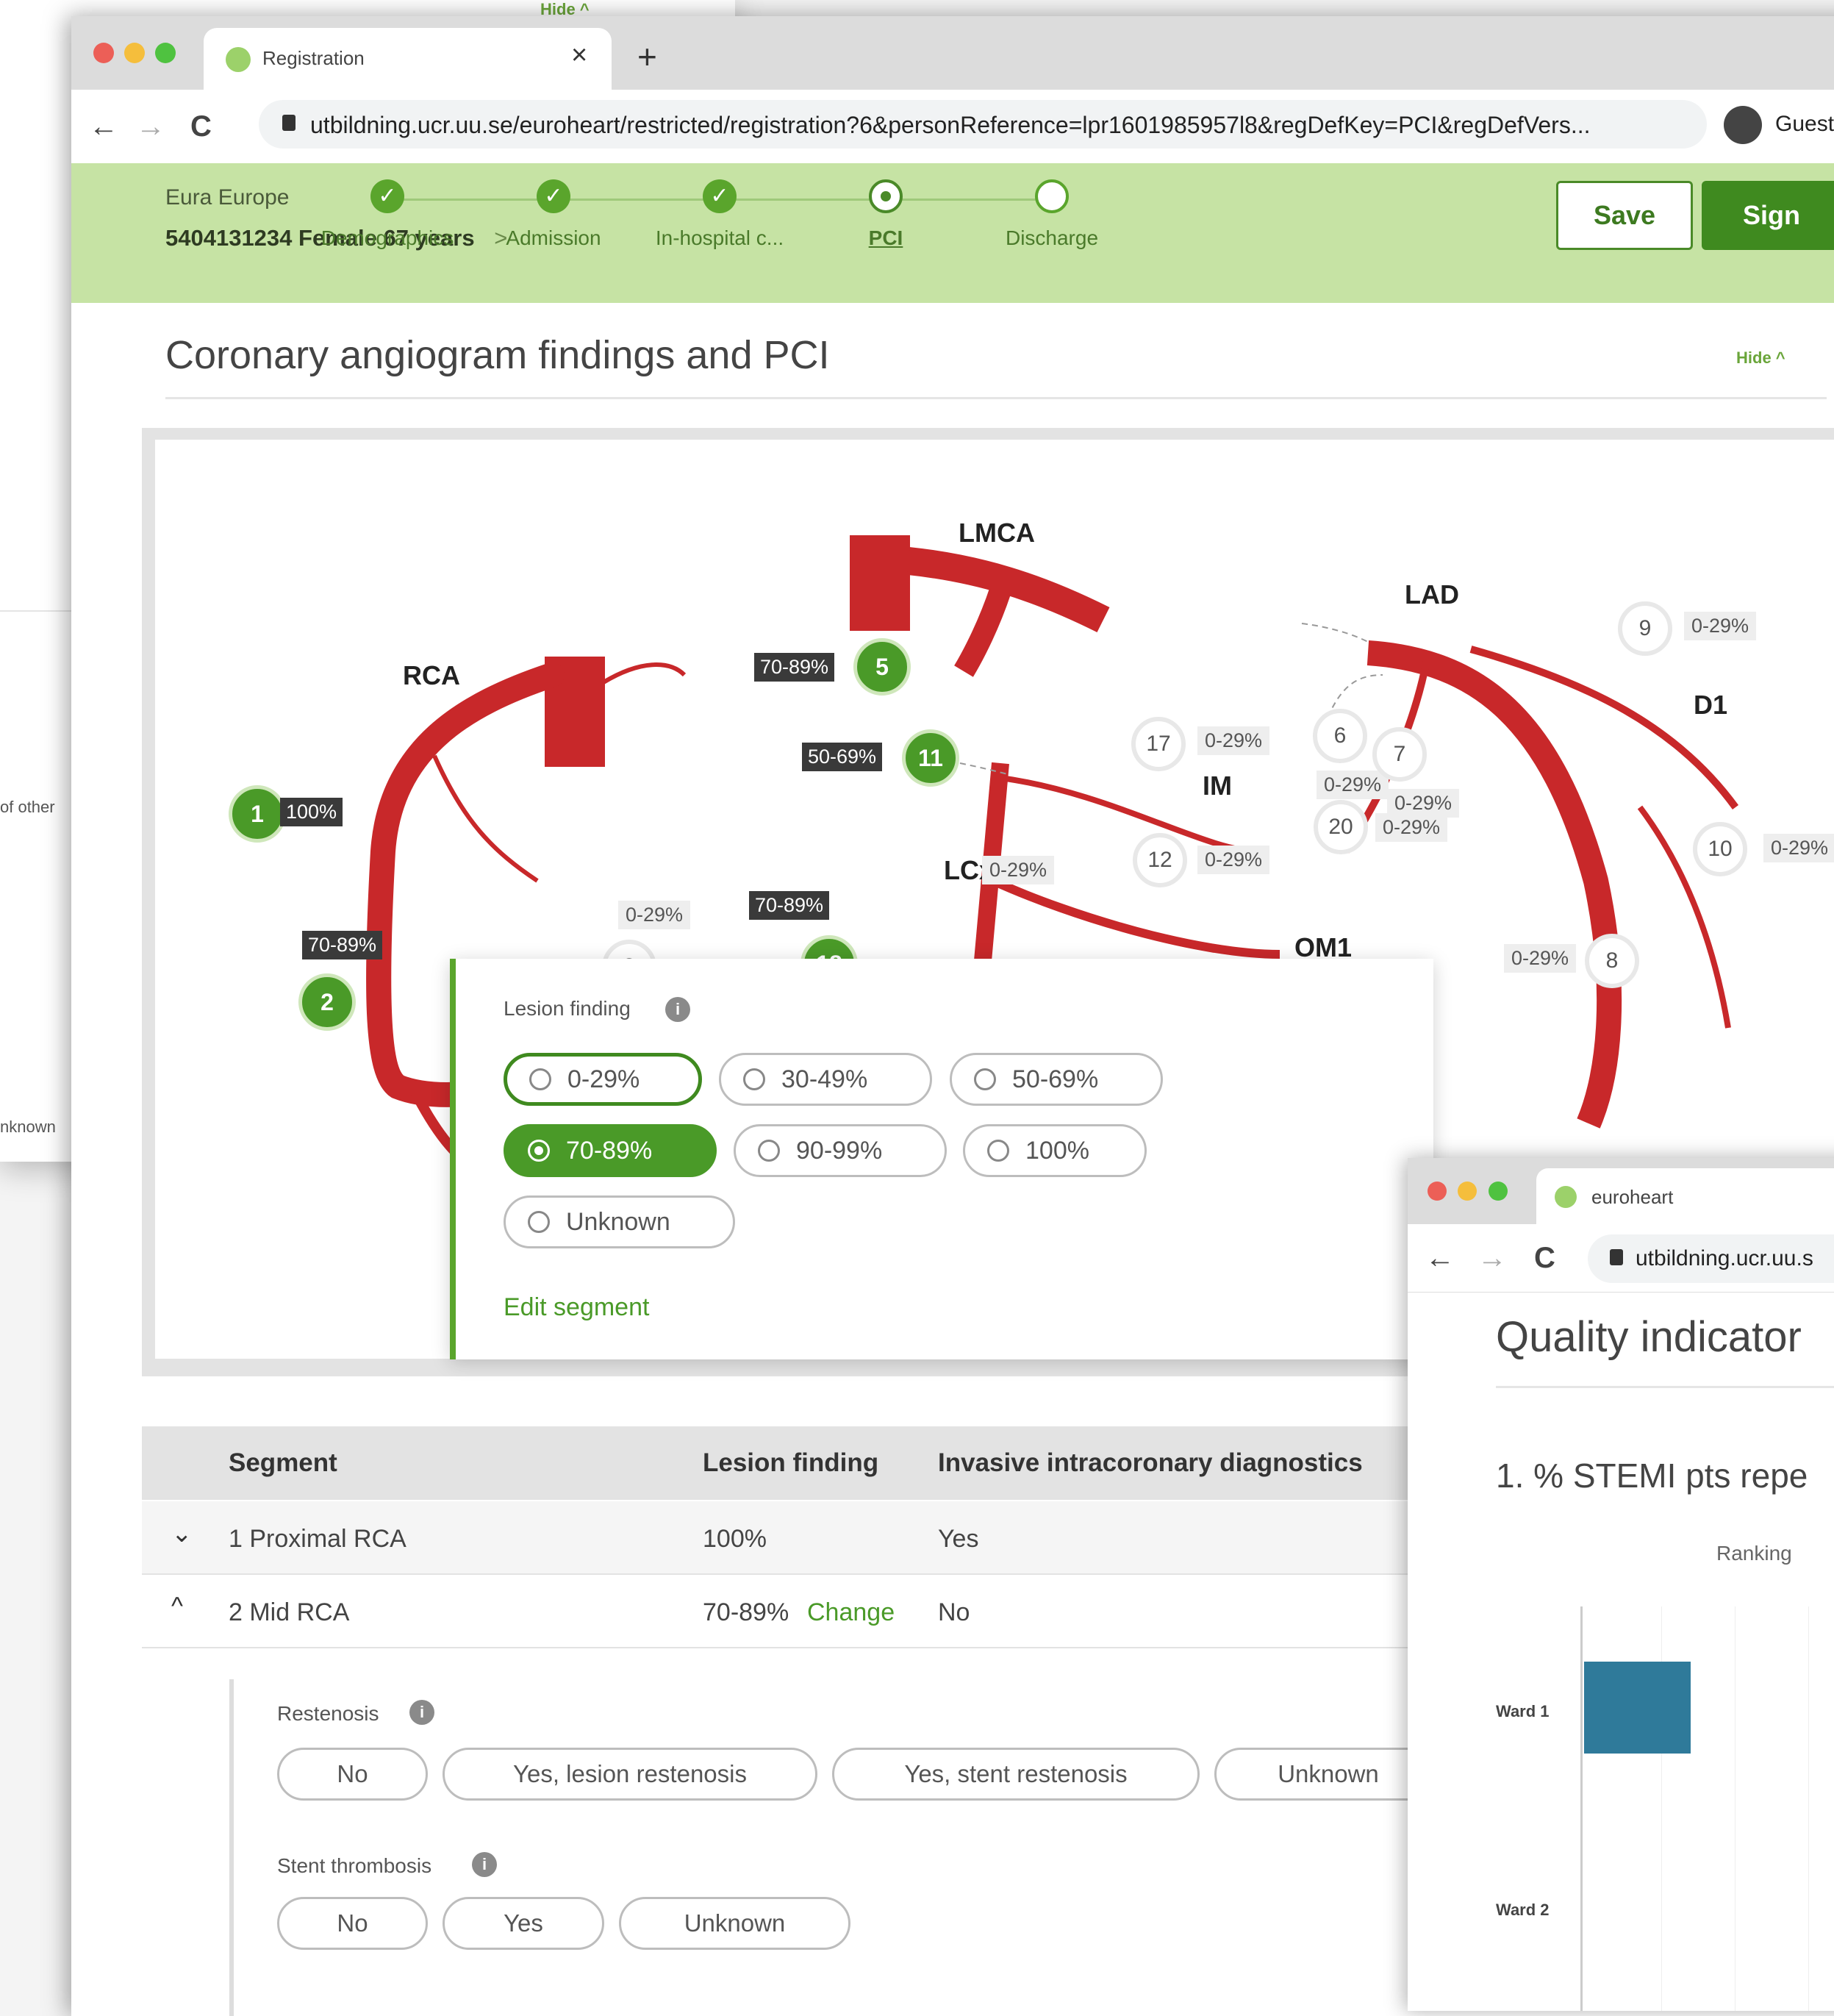 The height and width of the screenshot is (2016, 1834). I want to click on om1-artery, so click(1135, 917).